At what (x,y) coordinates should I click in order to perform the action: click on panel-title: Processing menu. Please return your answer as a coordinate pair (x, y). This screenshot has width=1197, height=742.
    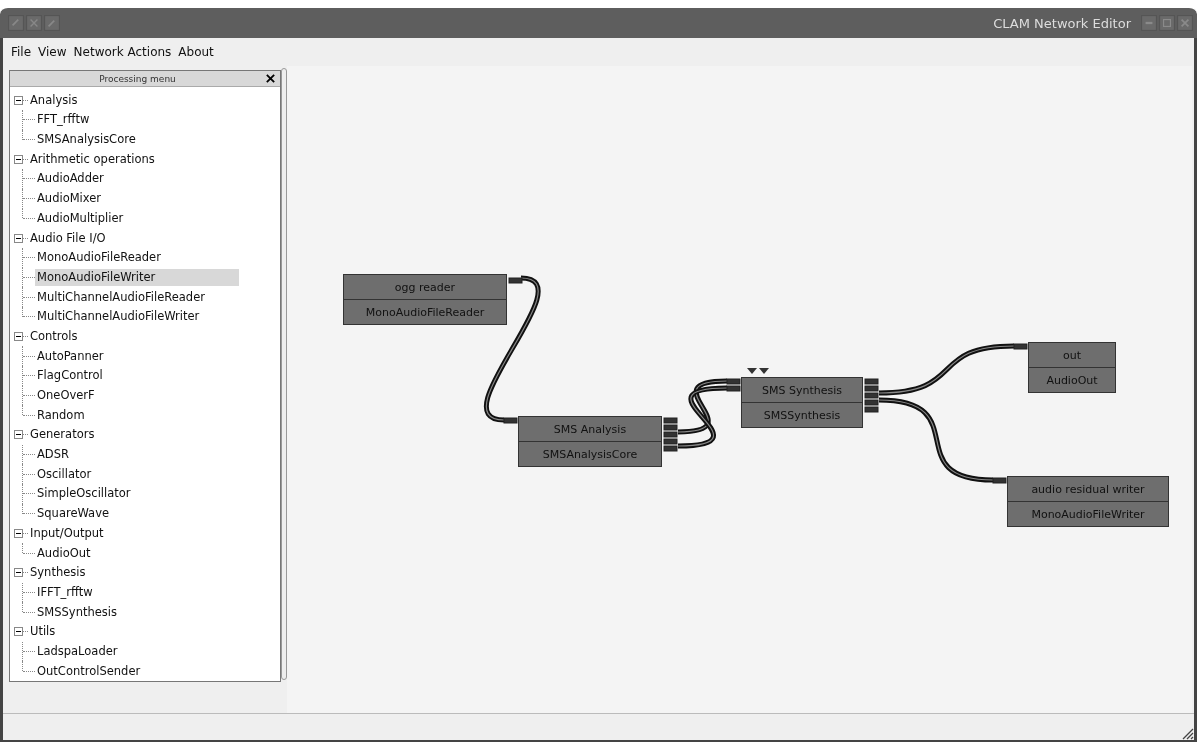
    Looking at the image, I should click on (137, 78).